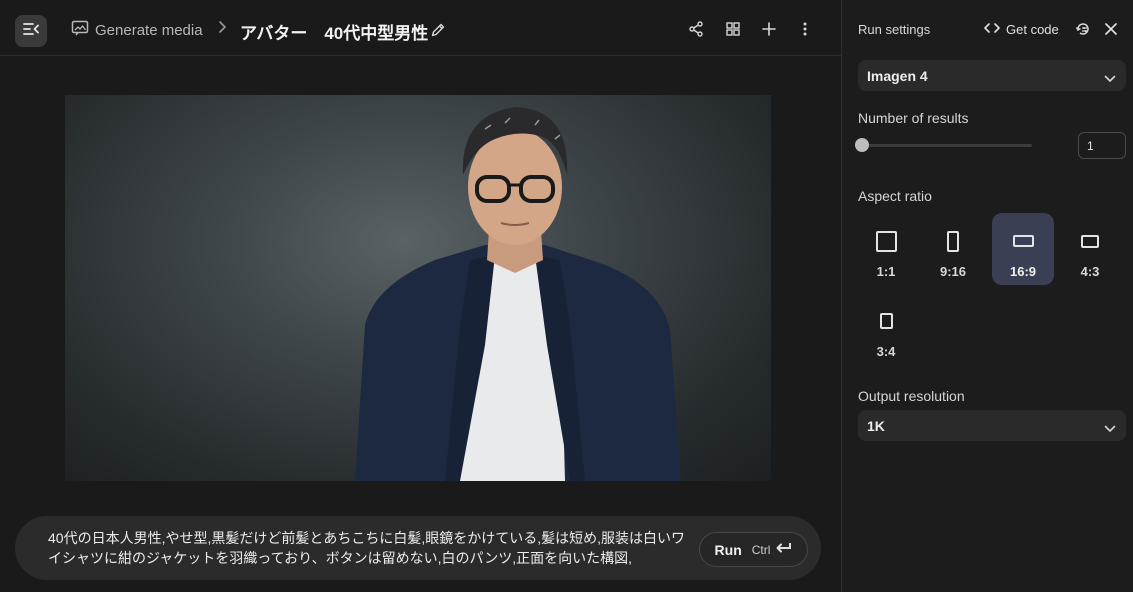 This screenshot has width=1133, height=592. What do you see at coordinates (733, 29) in the screenshot?
I see `grid-icon` at bounding box center [733, 29].